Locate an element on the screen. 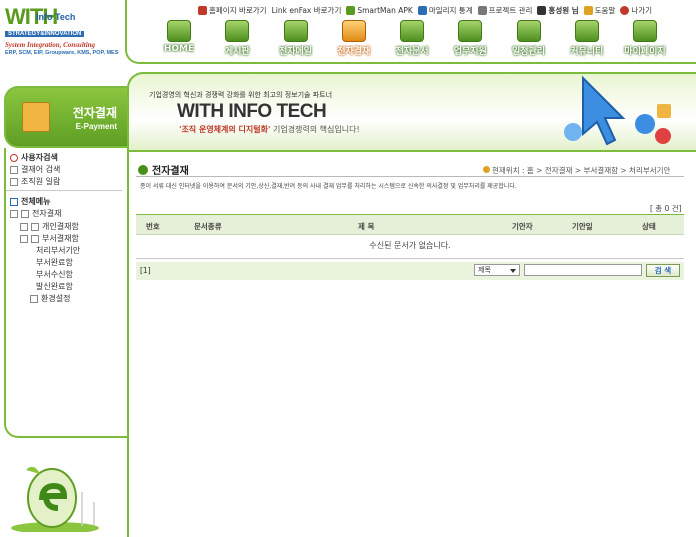  menu-board: 게시판 is located at coordinates (237, 40).